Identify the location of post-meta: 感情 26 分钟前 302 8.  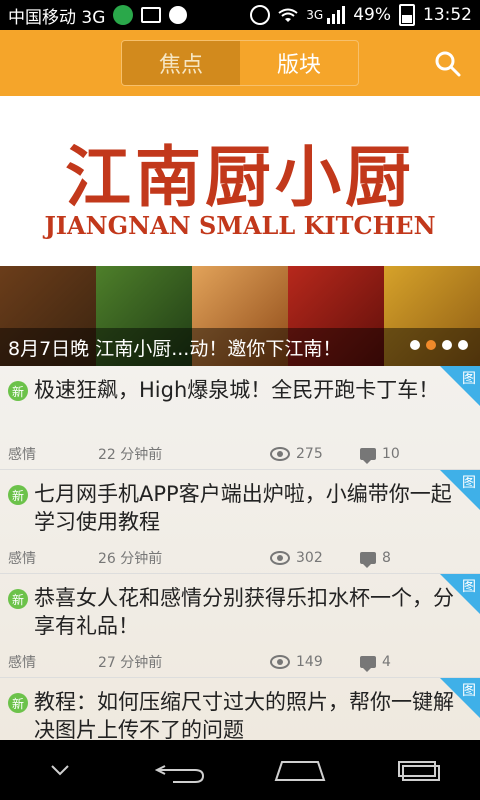
(214, 558).